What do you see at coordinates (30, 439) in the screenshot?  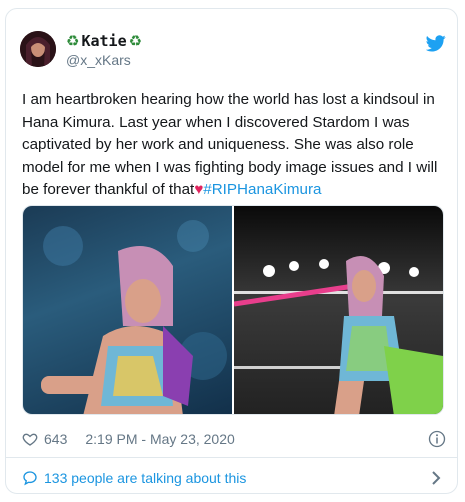 I see `heart-outline-icon` at bounding box center [30, 439].